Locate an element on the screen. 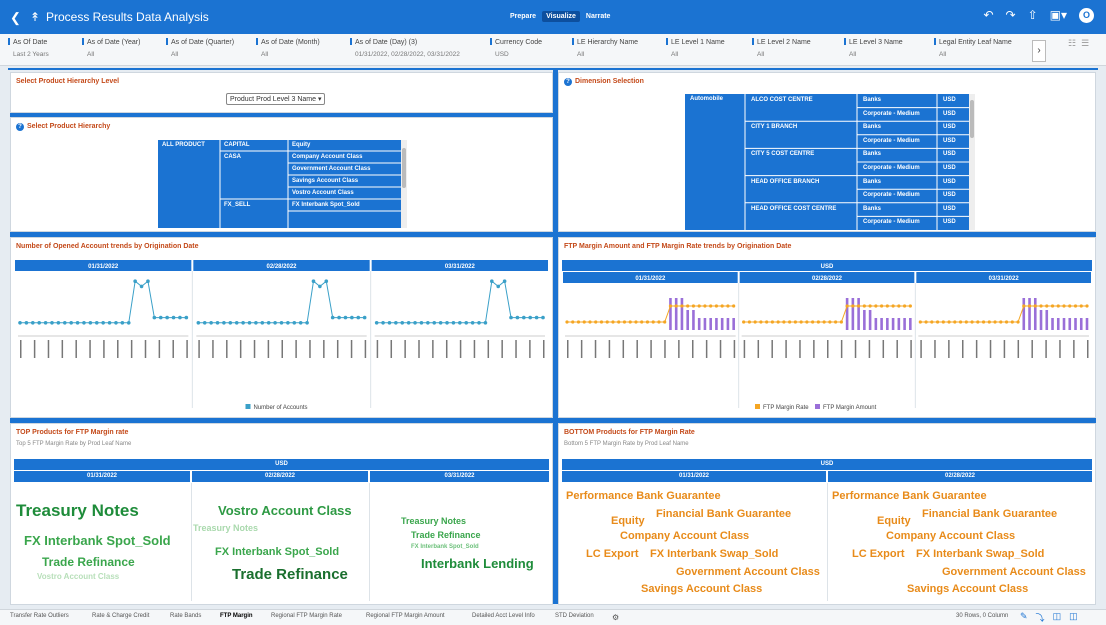 This screenshot has height=625, width=1106. filter-7: LE Level 1 Name All is located at coordinates (695, 48).